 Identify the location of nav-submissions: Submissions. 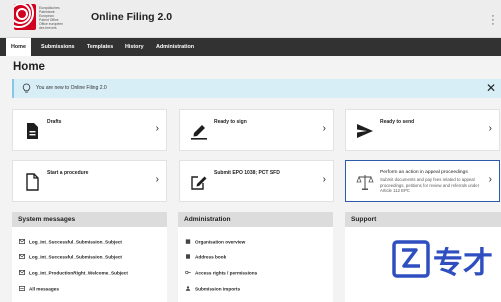
(58, 47).